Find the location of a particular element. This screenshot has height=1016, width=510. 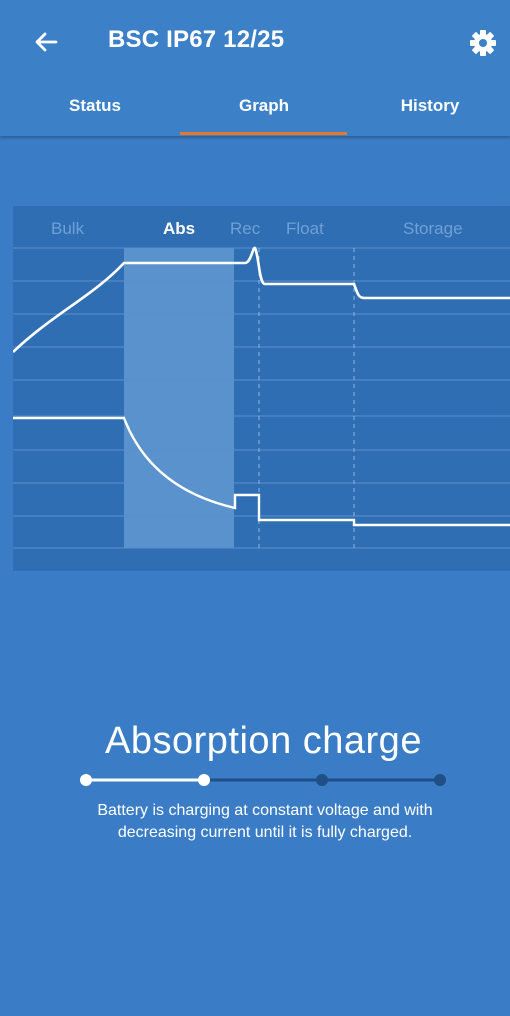

phase-separators is located at coordinates (306, 398).